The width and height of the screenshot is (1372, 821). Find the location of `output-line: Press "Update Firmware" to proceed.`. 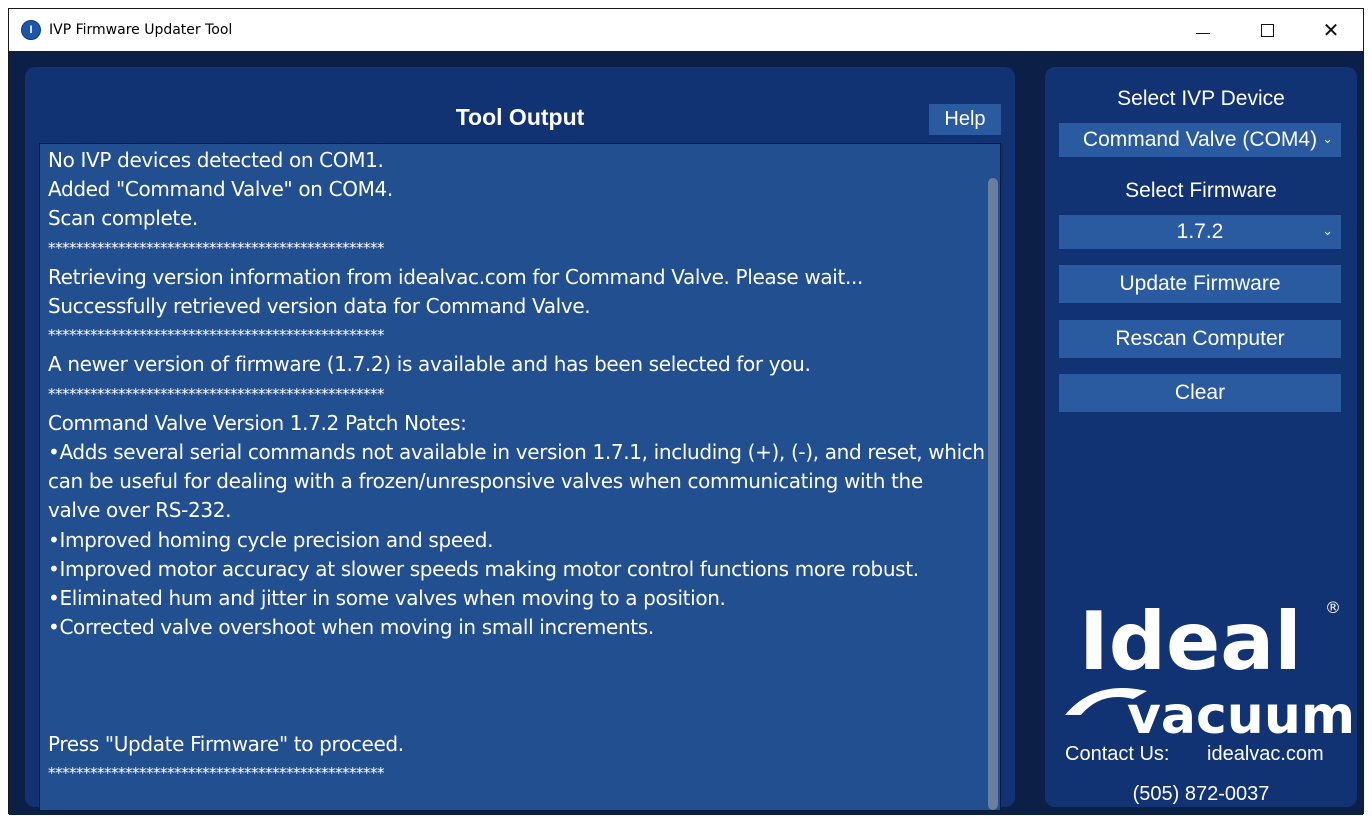

output-line: Press "Update Firmware" to proceed. is located at coordinates (226, 744).